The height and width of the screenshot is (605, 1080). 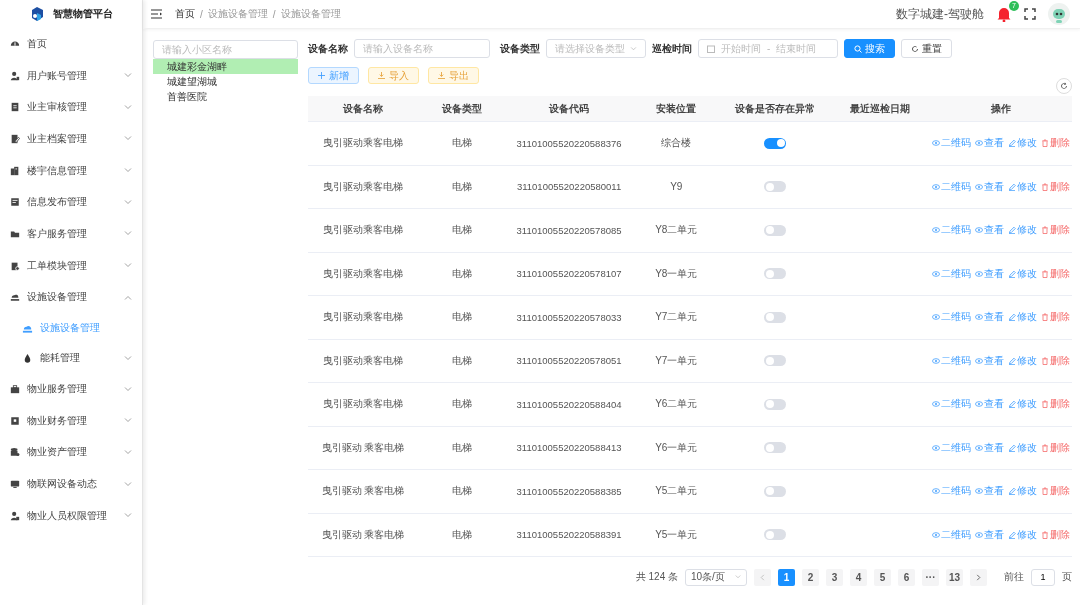 What do you see at coordinates (1064, 86) in the screenshot?
I see `refresh-button` at bounding box center [1064, 86].